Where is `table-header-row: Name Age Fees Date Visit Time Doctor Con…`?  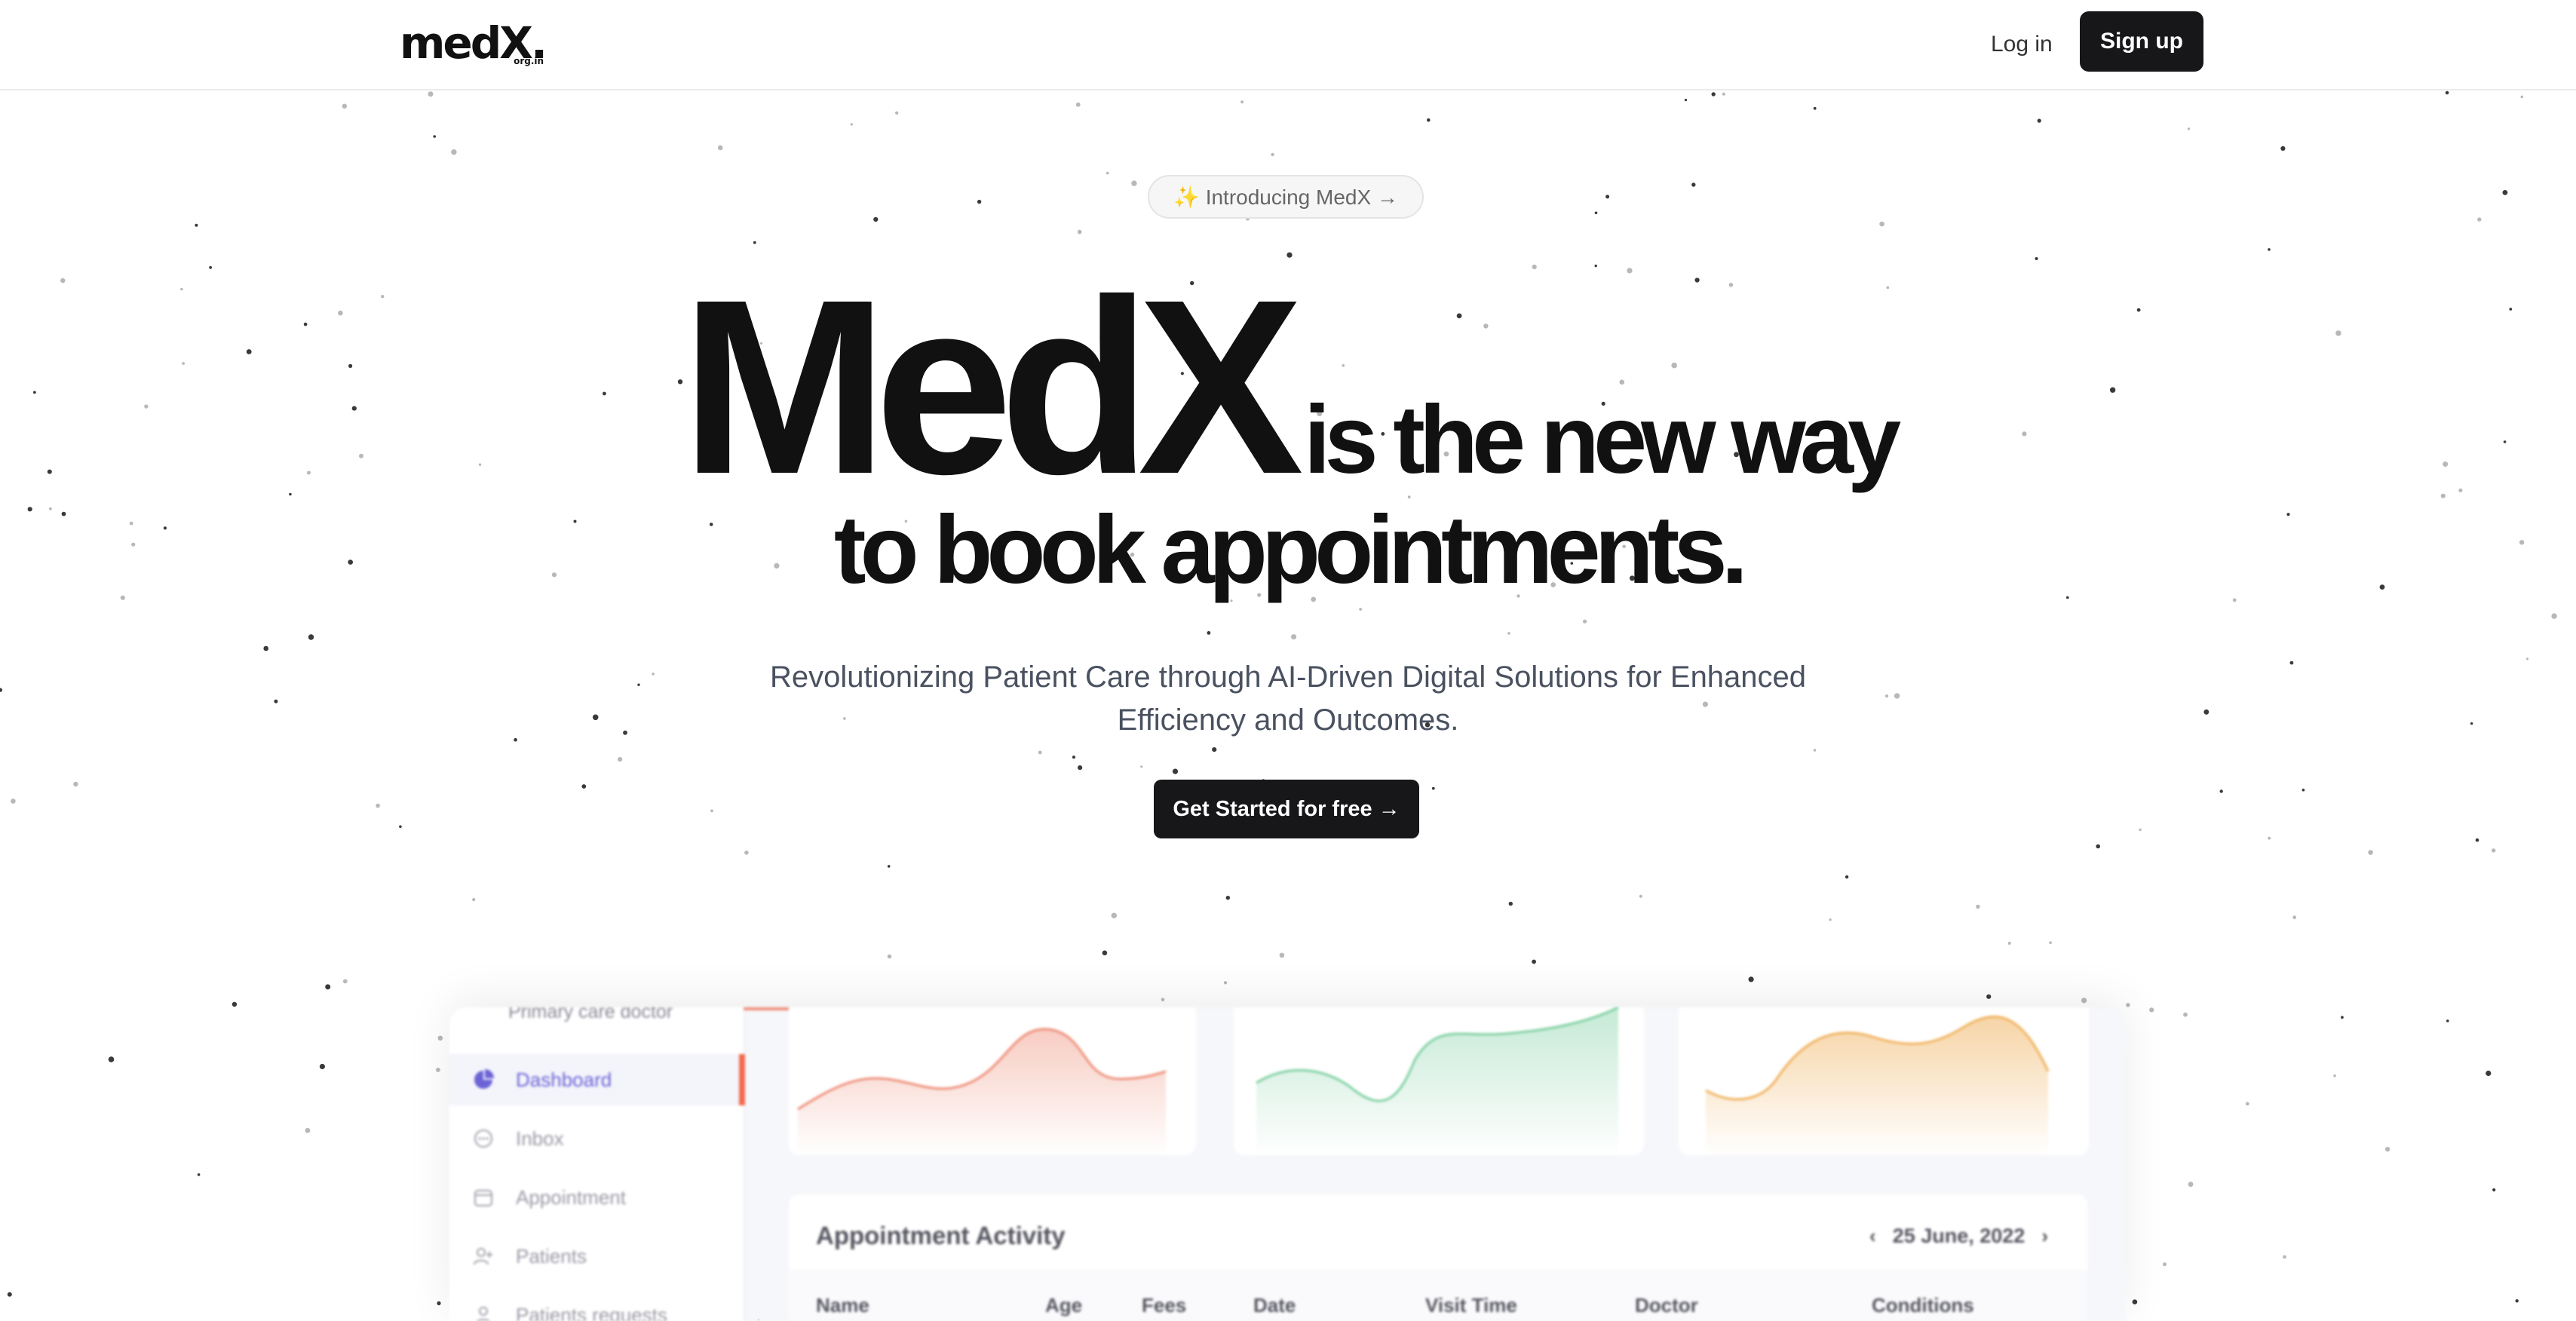 table-header-row: Name Age Fees Date Visit Time Doctor Con… is located at coordinates (1438, 1295).